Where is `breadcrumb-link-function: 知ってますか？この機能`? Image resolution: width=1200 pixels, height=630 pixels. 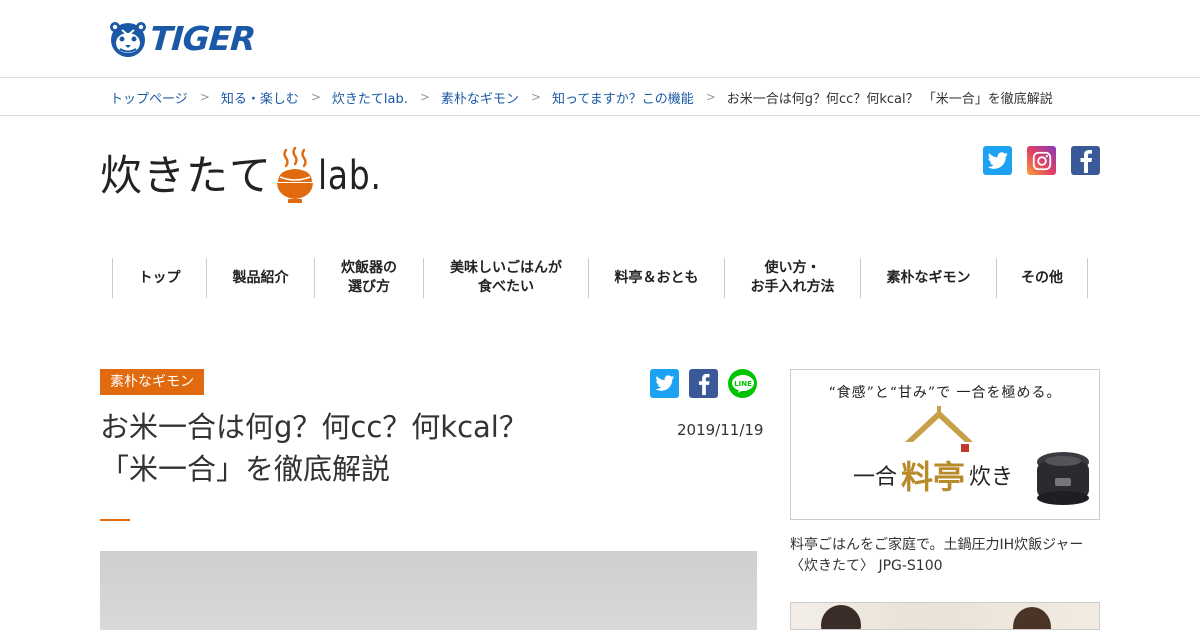
breadcrumb-link-function: 知ってますか？この機能 is located at coordinates (623, 97).